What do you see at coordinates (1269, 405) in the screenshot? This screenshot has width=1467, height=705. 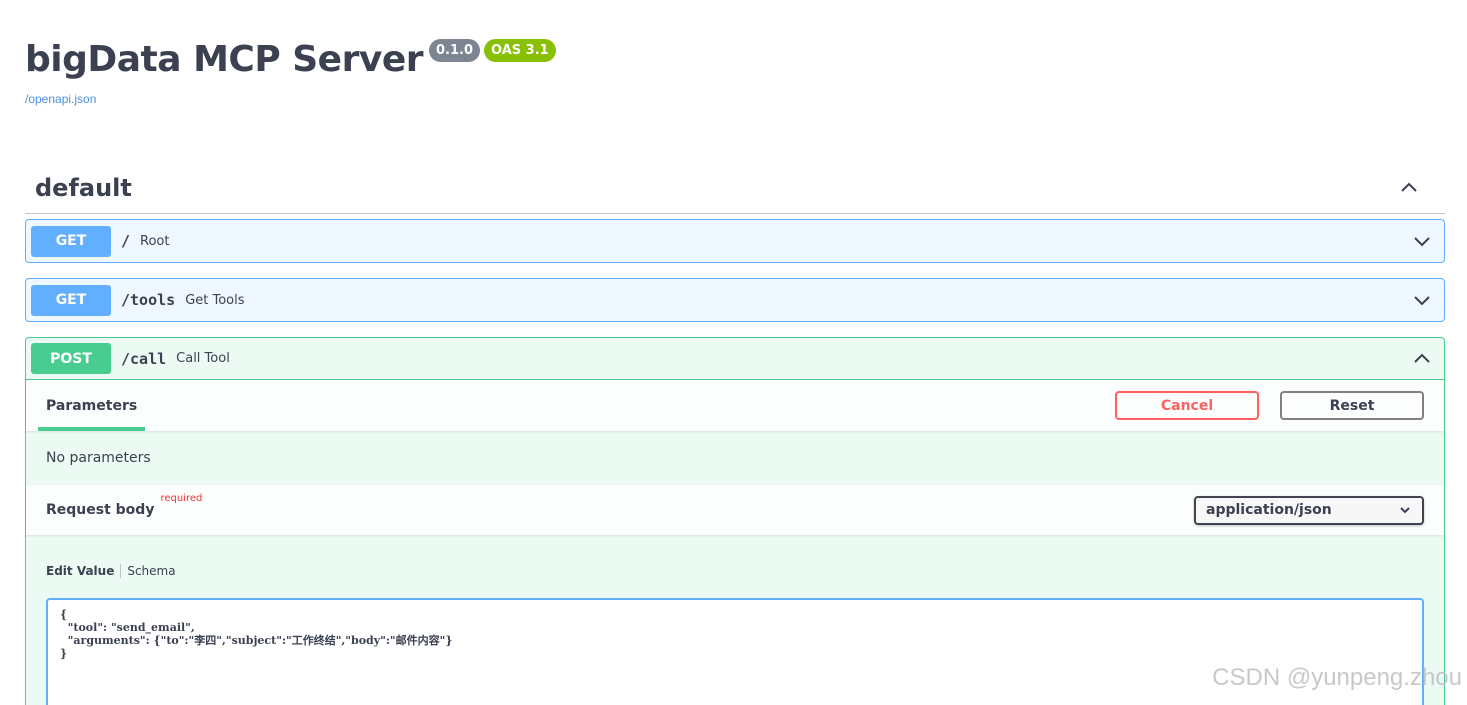 I see `try-out-buttons: Cancel Reset` at bounding box center [1269, 405].